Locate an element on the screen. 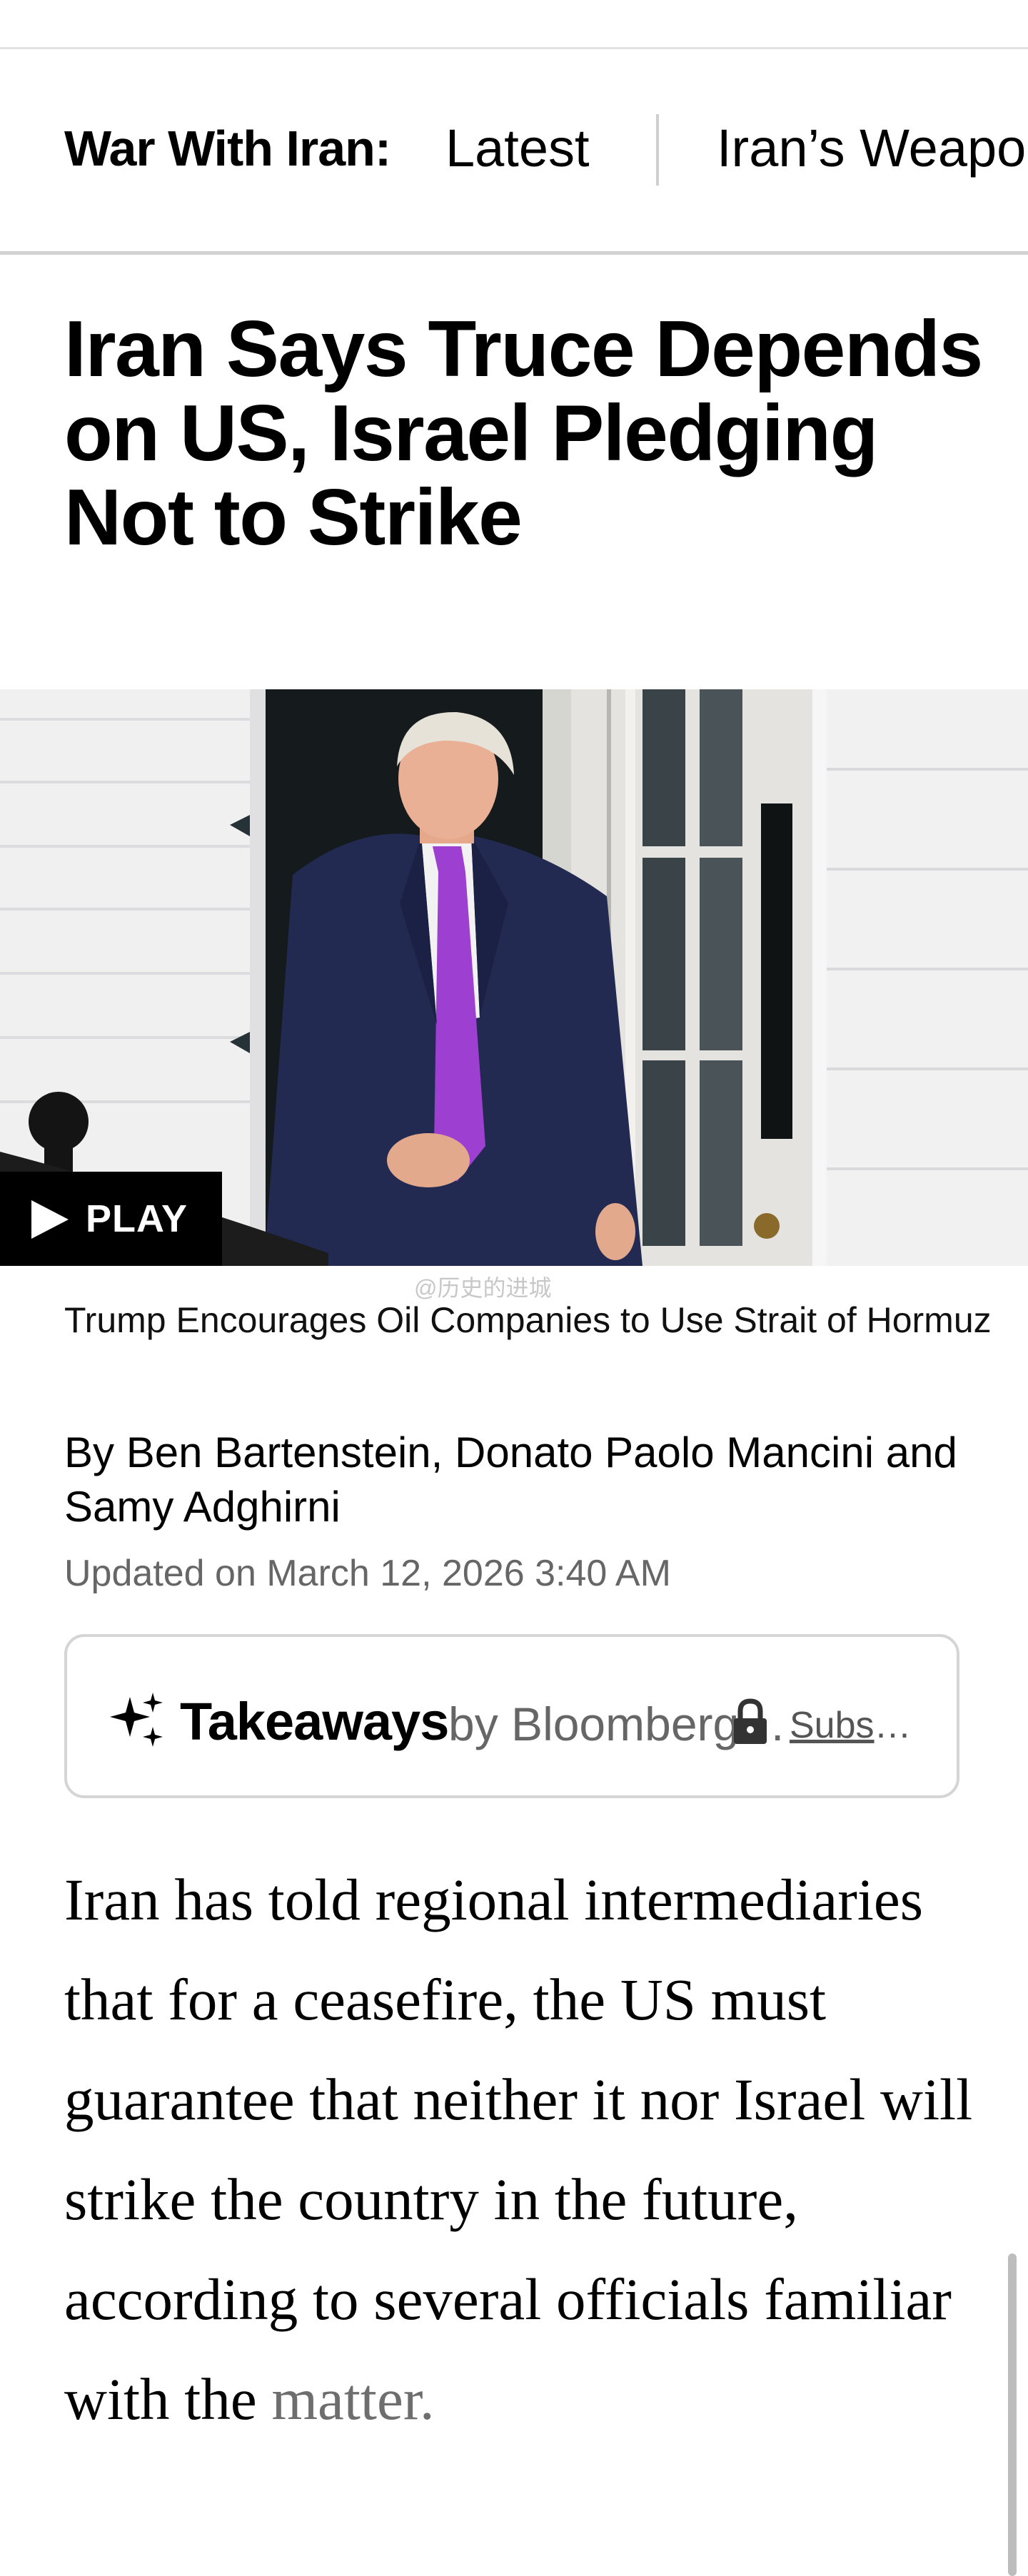 The width and height of the screenshot is (1028, 2576). byline-prefix: By is located at coordinates (95, 1452).